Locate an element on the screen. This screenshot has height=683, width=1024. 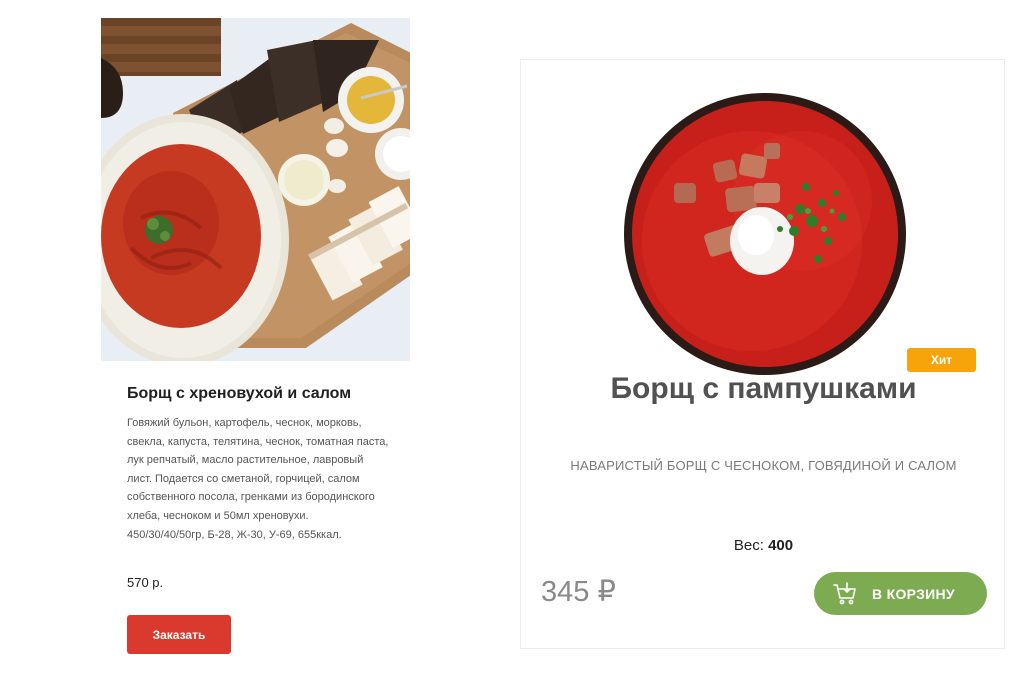
cart-button-label: В КОРЗИНУ is located at coordinates (913, 593).